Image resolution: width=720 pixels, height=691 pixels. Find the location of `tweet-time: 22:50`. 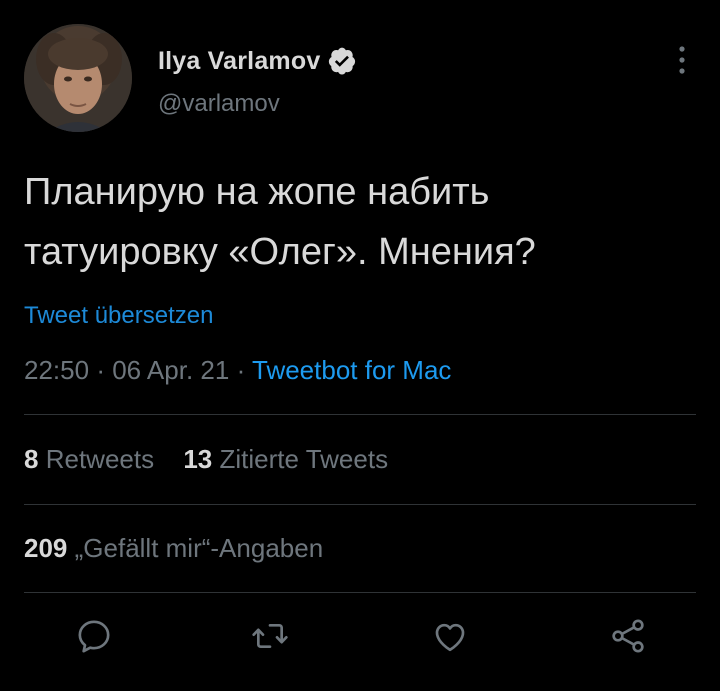

tweet-time: 22:50 is located at coordinates (56, 370).